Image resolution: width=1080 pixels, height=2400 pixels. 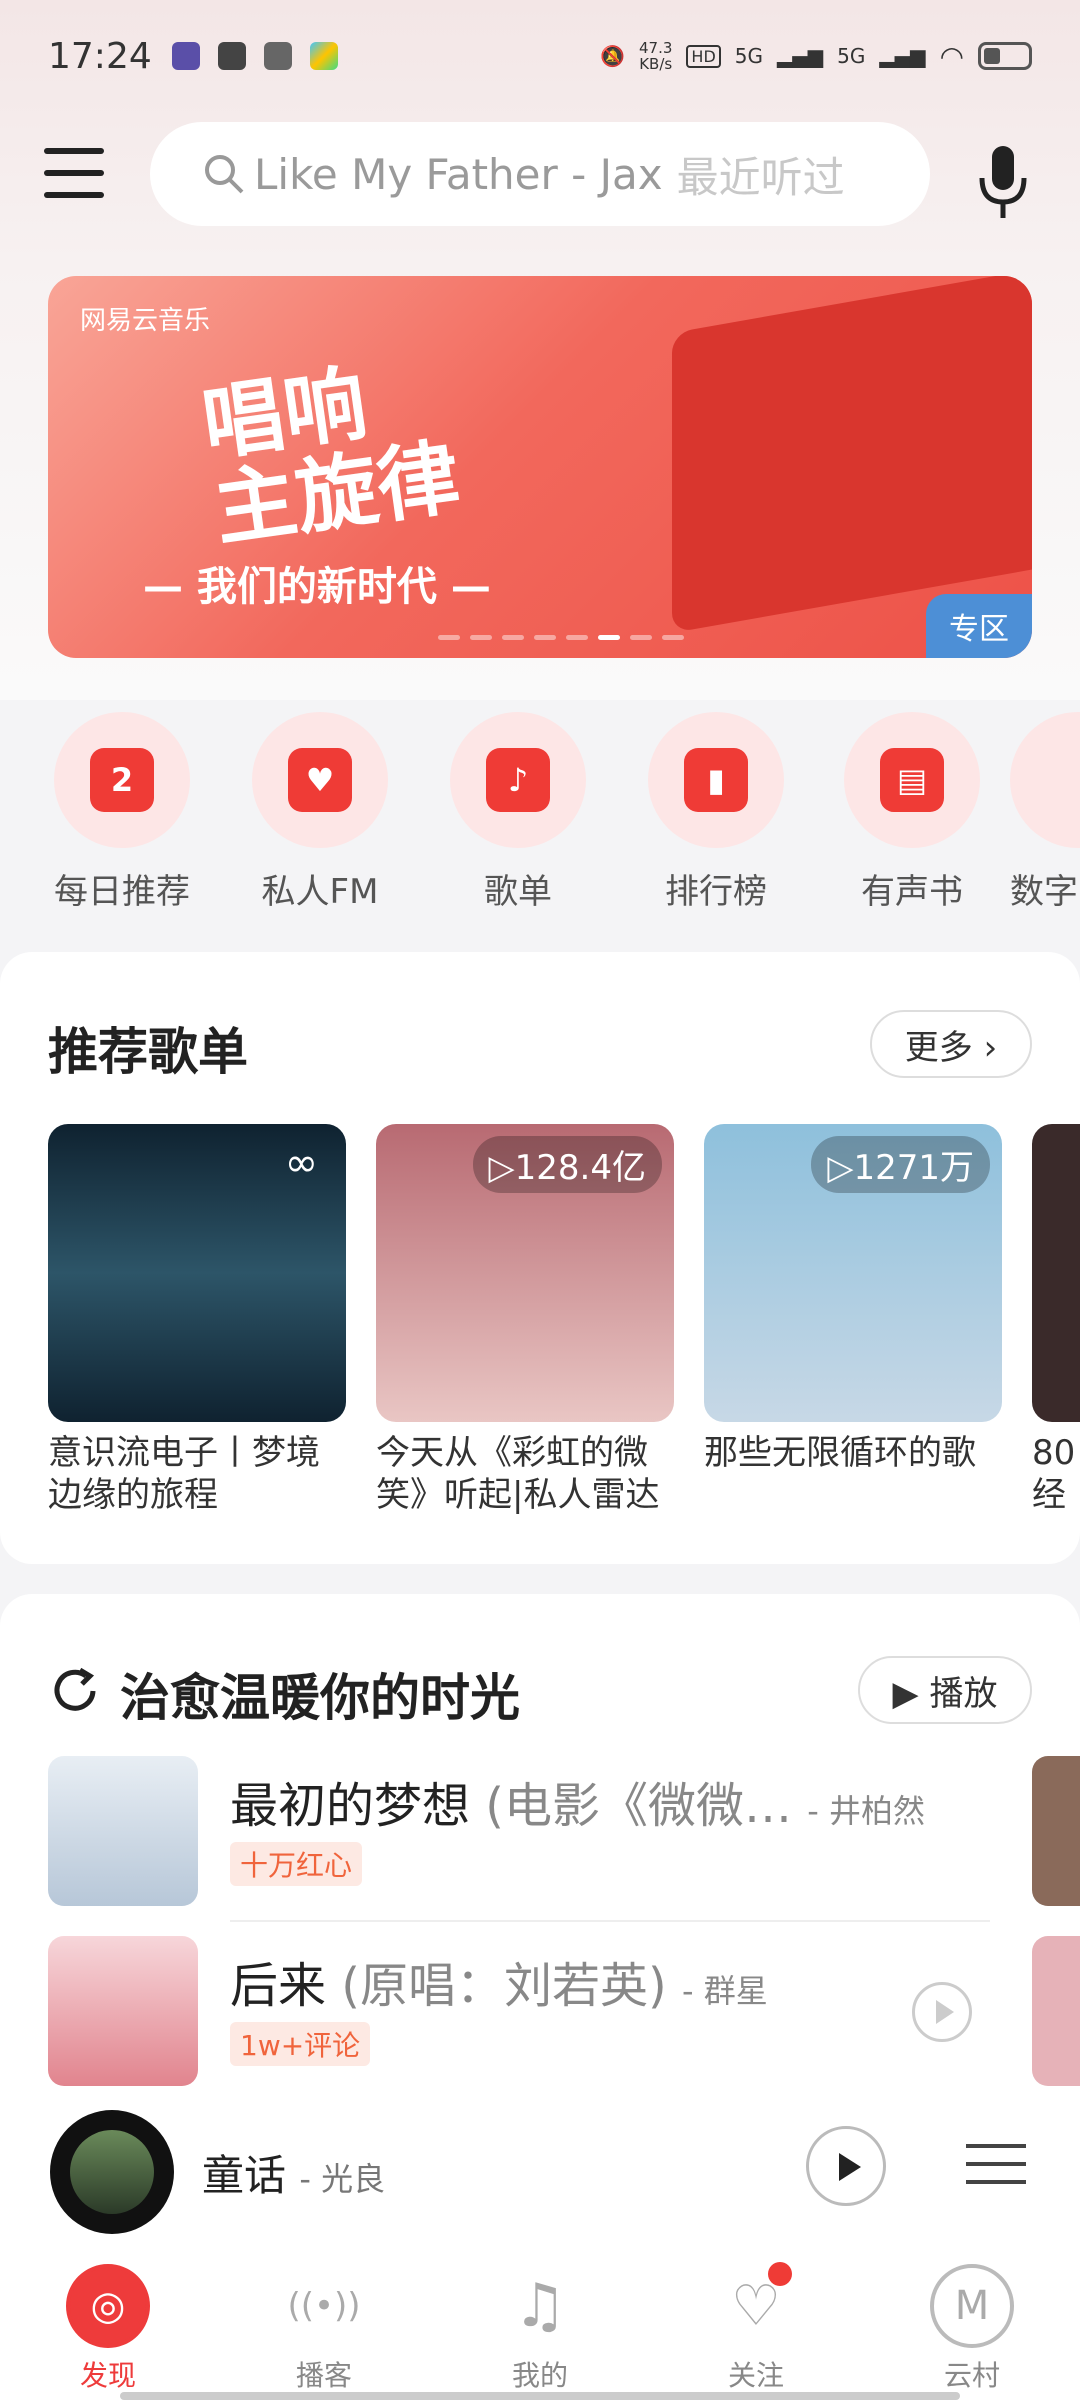 I want to click on banner-logo: 网易云音乐, so click(x=145, y=321).